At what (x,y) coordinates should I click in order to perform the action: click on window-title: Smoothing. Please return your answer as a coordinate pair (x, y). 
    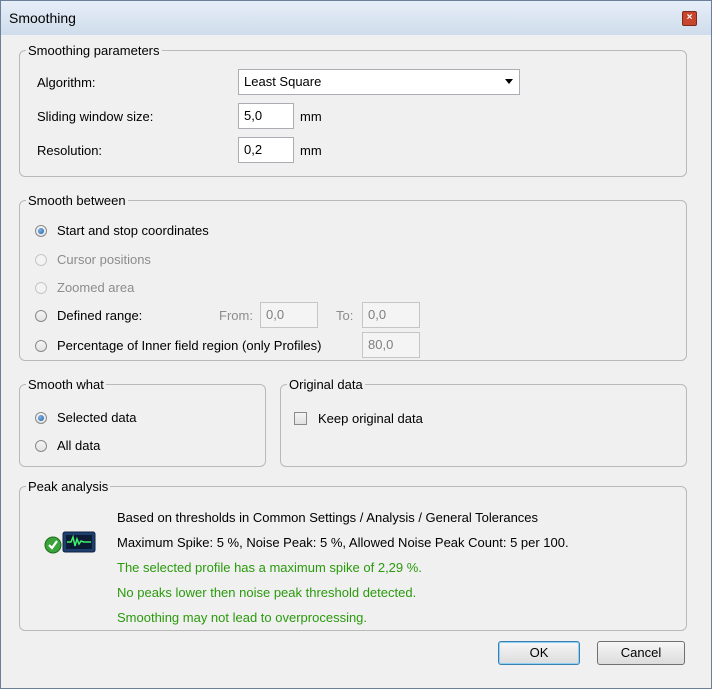
    Looking at the image, I should click on (42, 18).